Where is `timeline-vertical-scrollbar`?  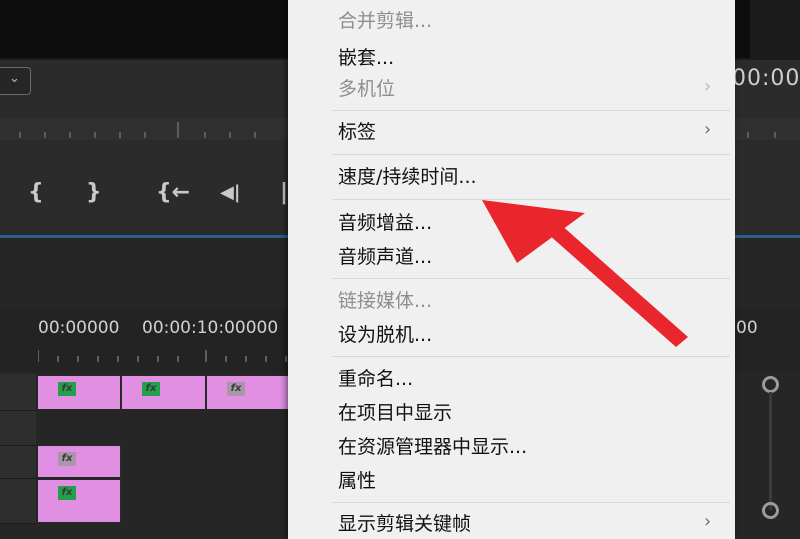
timeline-vertical-scrollbar is located at coordinates (770, 455).